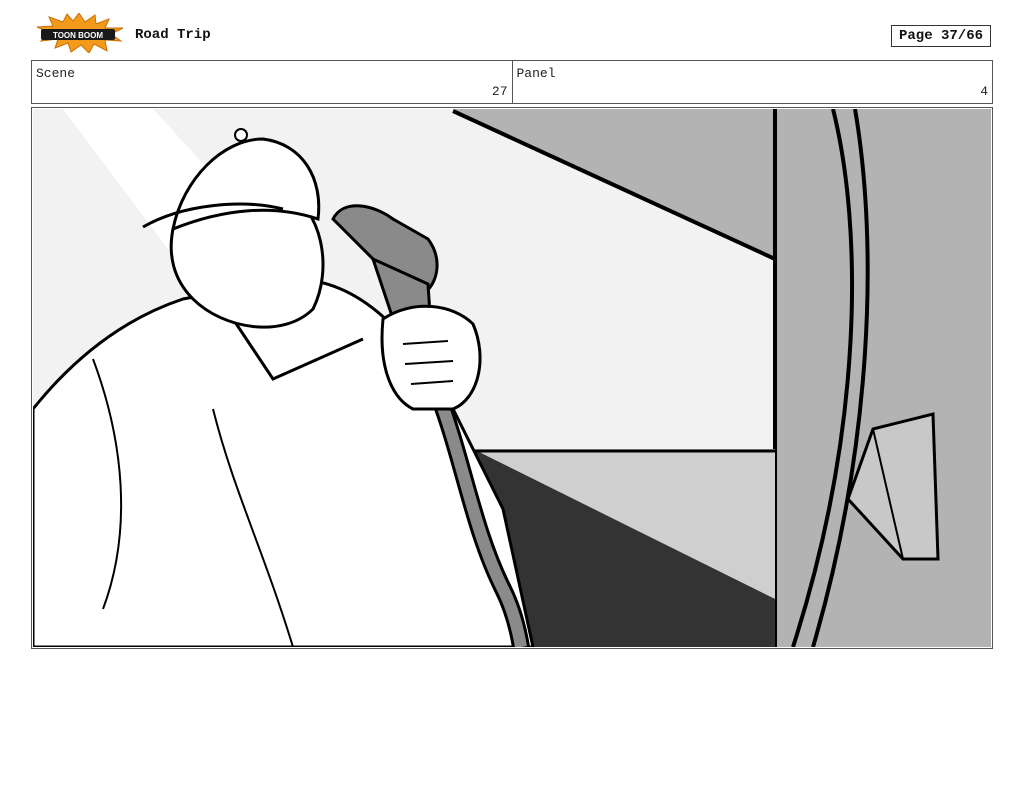 The height and width of the screenshot is (793, 1024). Describe the element at coordinates (752, 82) in the screenshot. I see `panel-cell: Panel 4` at that location.